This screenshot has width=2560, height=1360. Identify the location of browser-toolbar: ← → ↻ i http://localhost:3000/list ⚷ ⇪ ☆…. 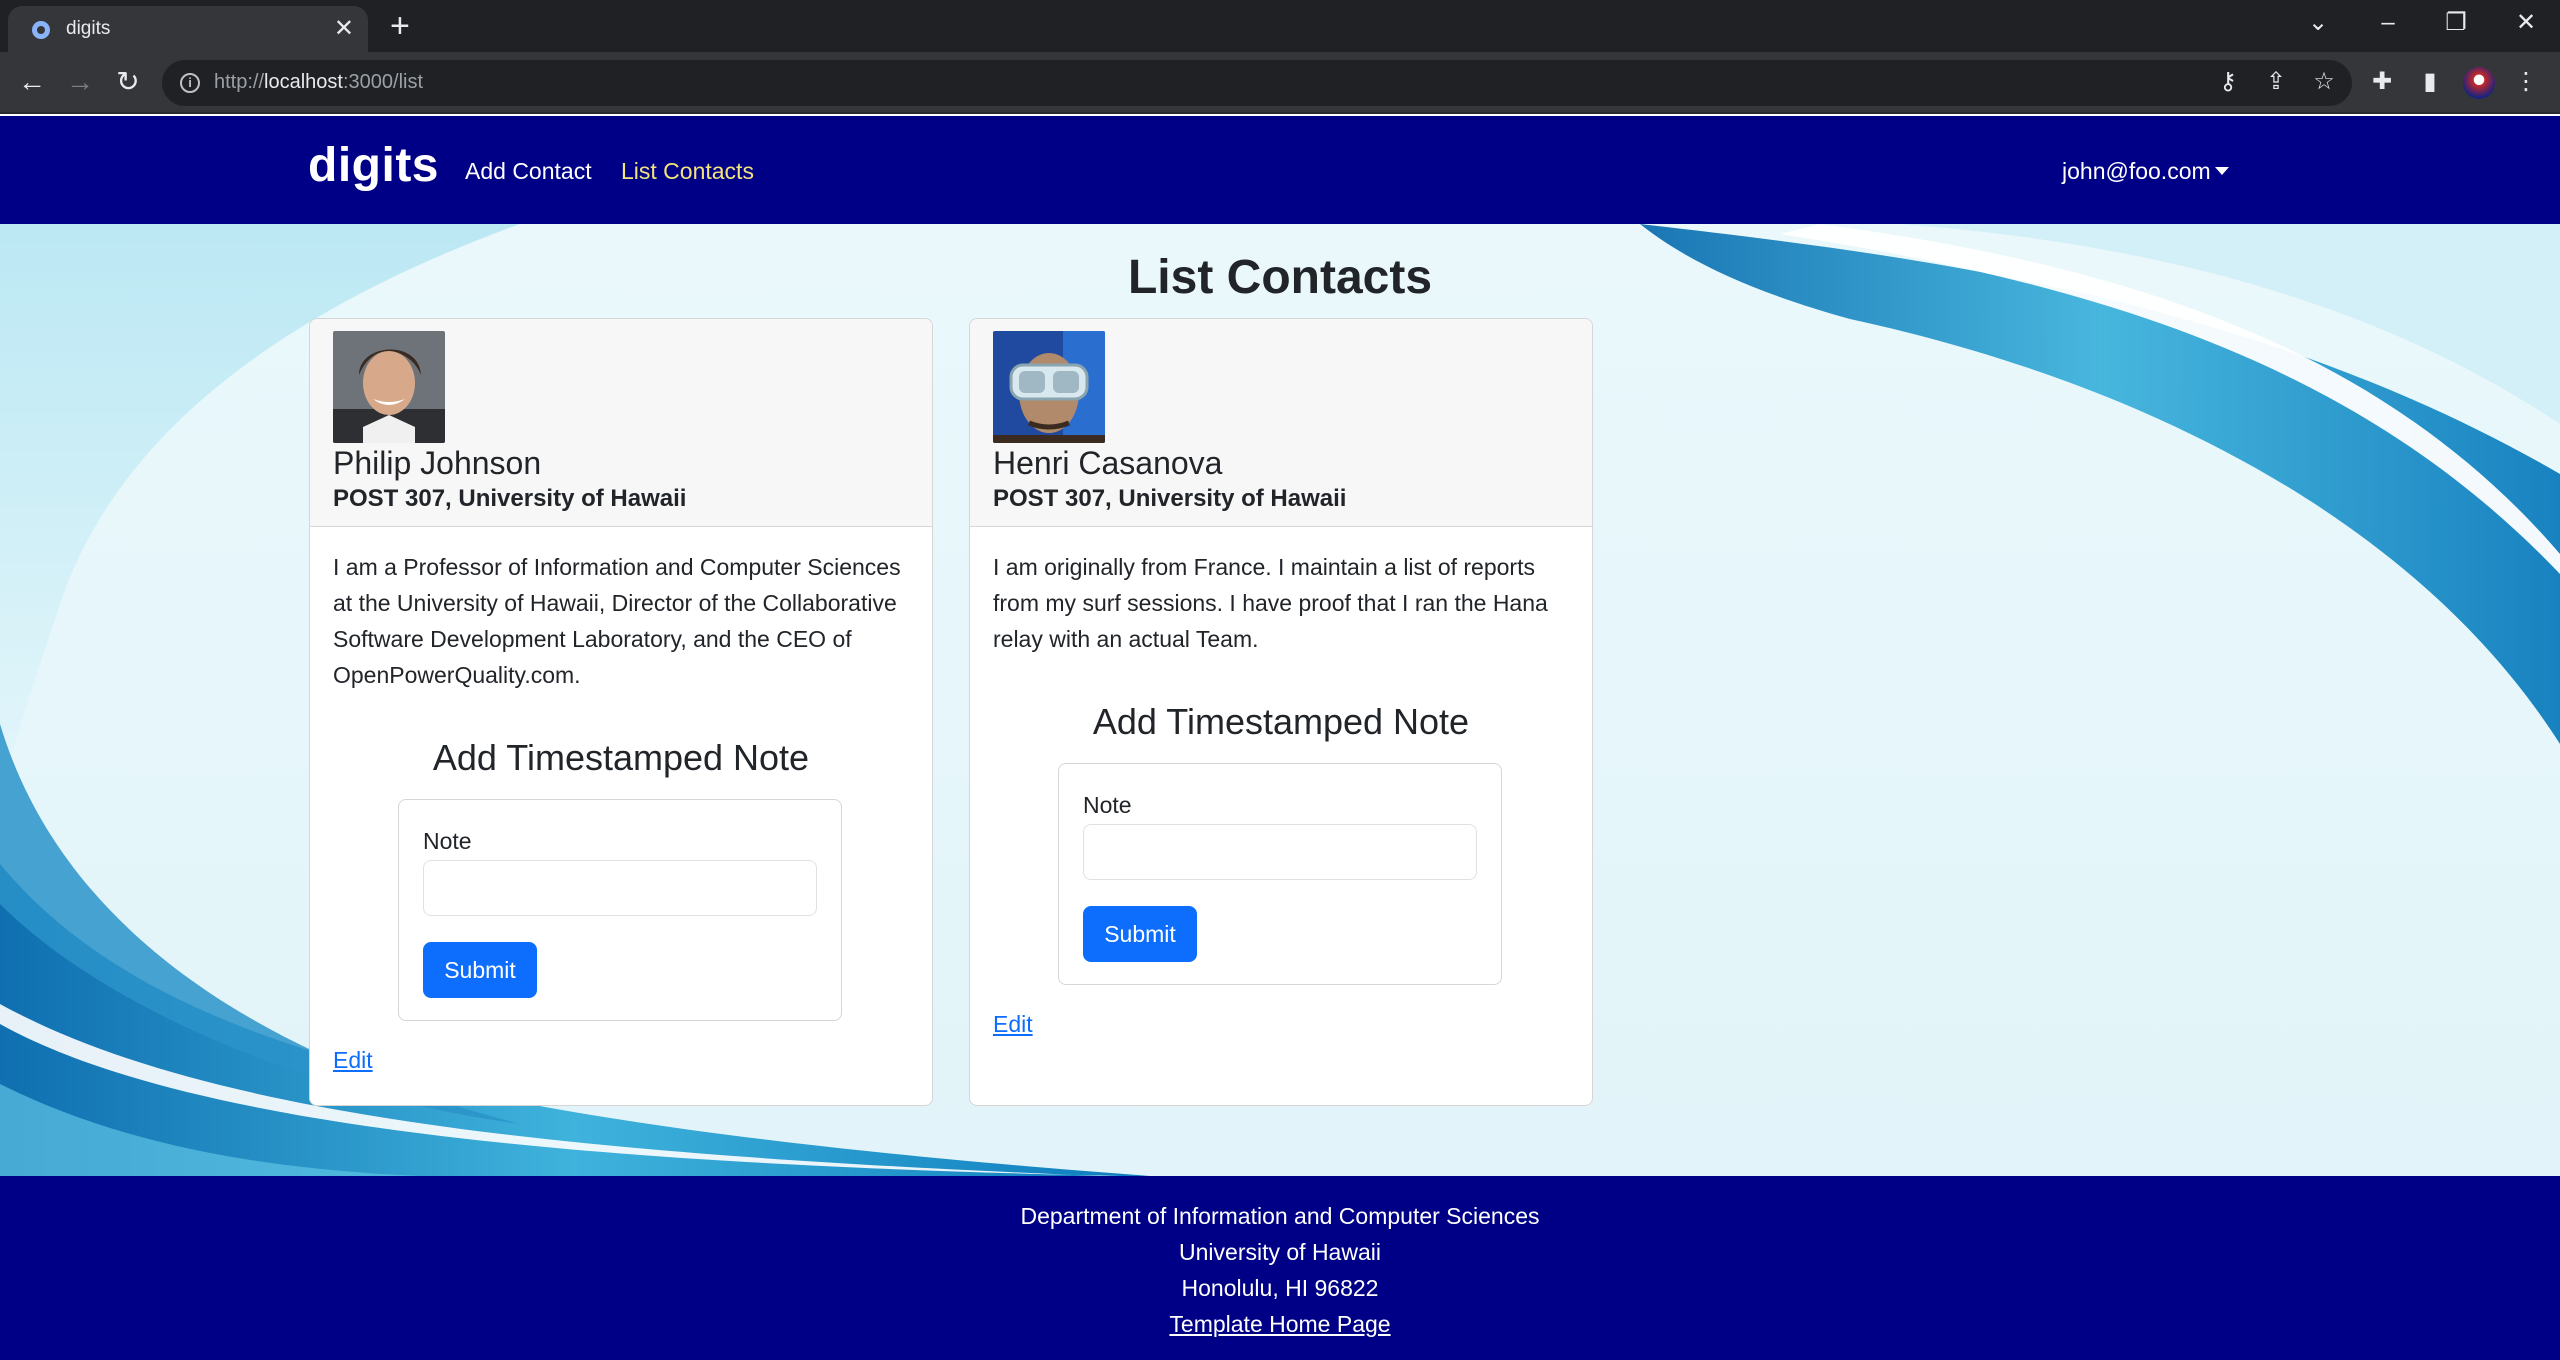
(1280, 83).